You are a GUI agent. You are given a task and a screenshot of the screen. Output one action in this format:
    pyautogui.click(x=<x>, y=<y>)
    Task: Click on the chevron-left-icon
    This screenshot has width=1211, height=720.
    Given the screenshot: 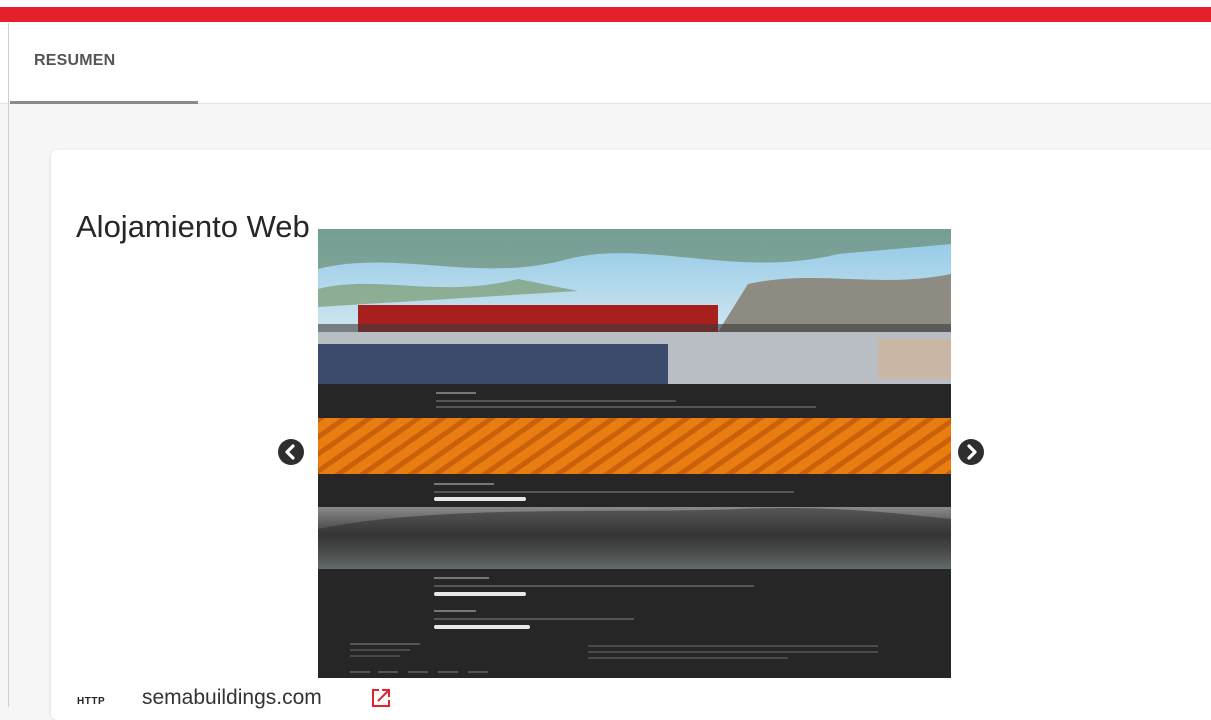 What is the action you would take?
    pyautogui.click(x=290, y=452)
    